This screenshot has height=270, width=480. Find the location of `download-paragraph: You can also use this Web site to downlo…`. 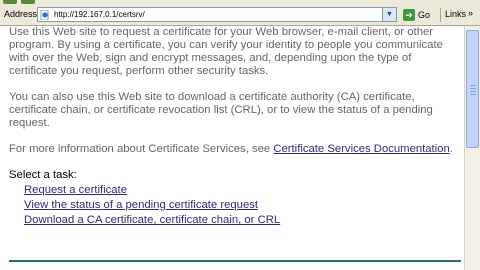

download-paragraph: You can also use this Web site to downlo… is located at coordinates (221, 110).